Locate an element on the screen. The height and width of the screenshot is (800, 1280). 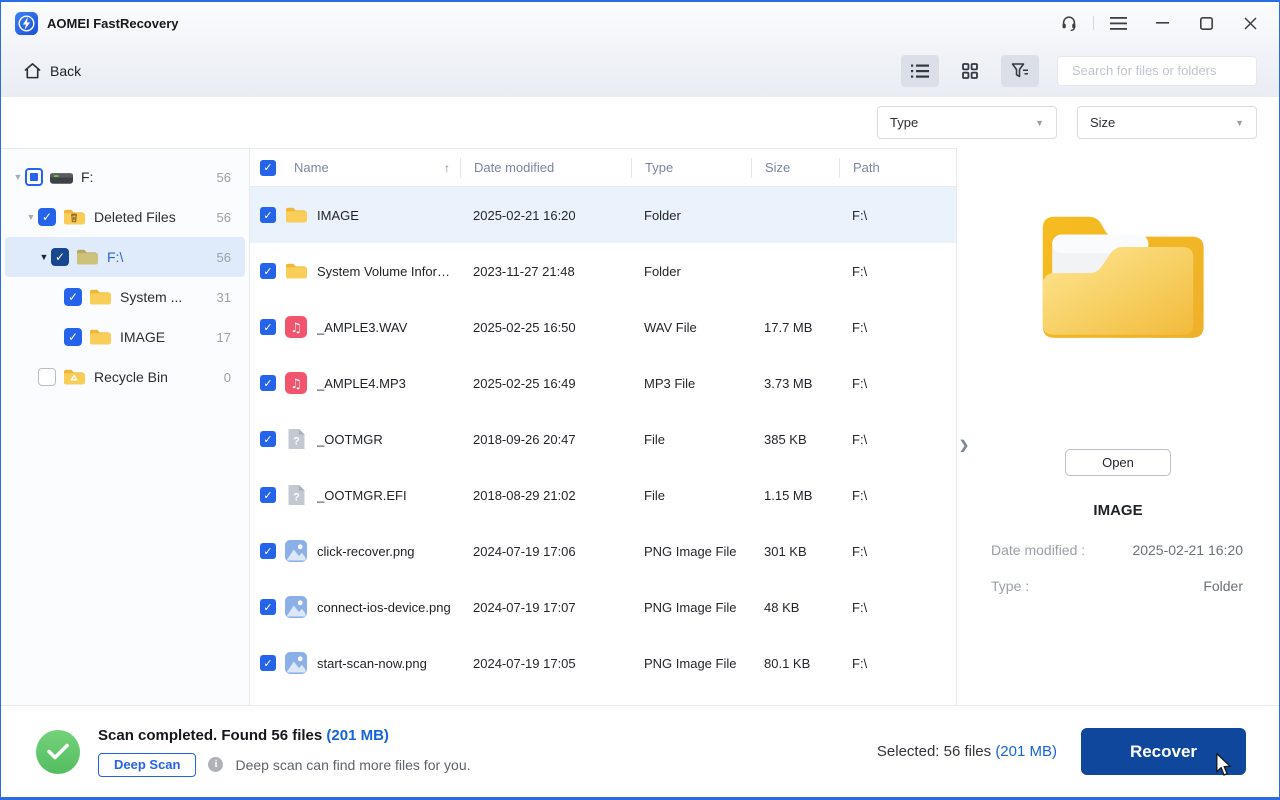
drive-icon is located at coordinates (61, 177).